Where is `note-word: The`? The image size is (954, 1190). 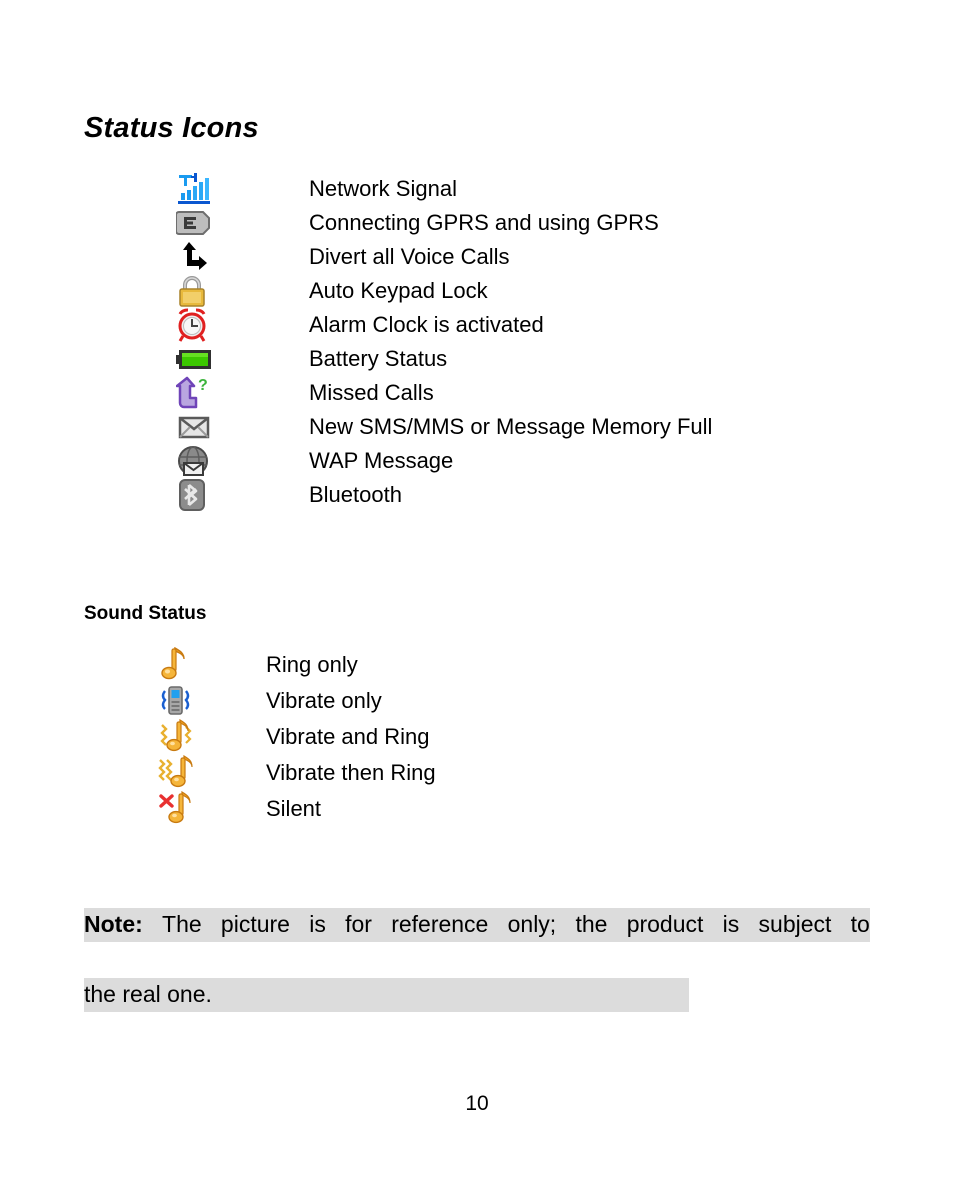 note-word: The is located at coordinates (182, 924).